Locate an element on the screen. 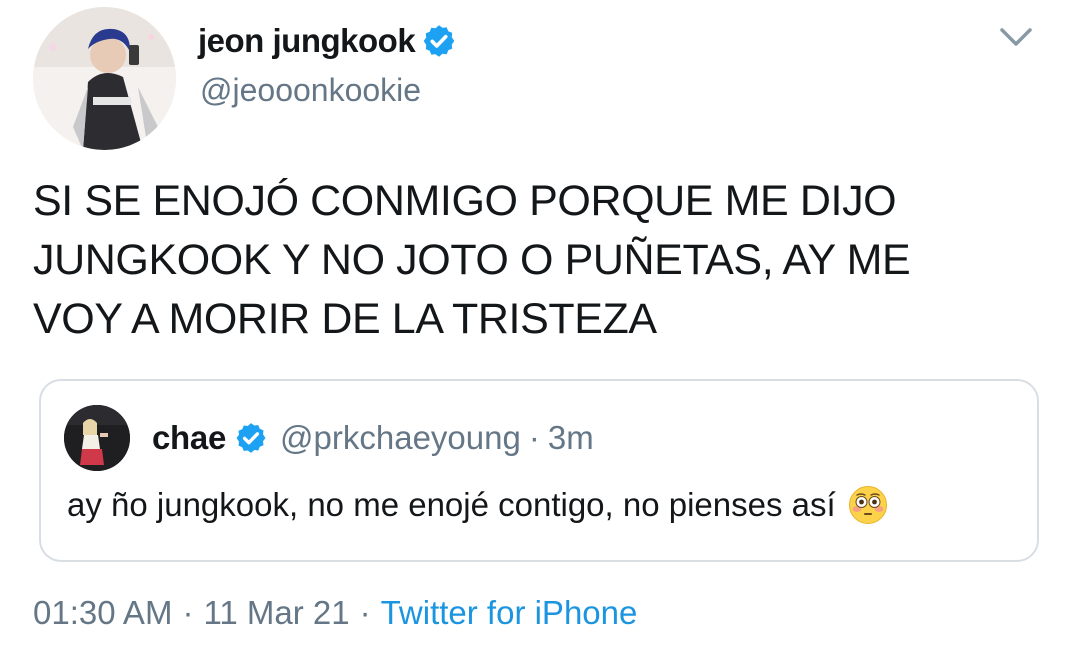 The image size is (1080, 655). flushed-face-icon is located at coordinates (868, 505).